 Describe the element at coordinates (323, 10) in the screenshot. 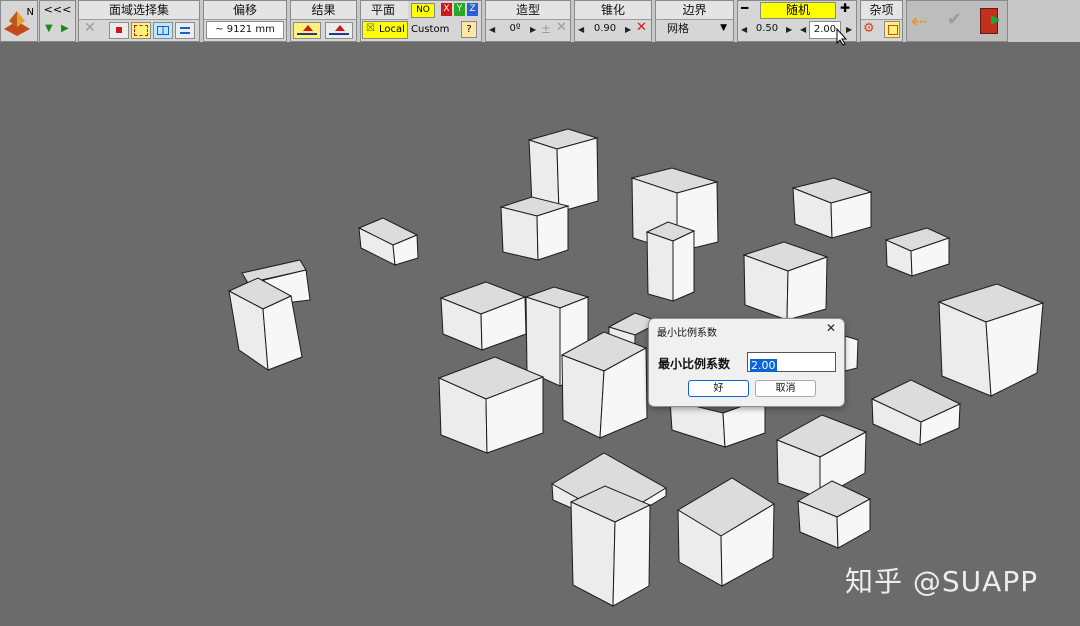

I see `result-title: 结果` at that location.